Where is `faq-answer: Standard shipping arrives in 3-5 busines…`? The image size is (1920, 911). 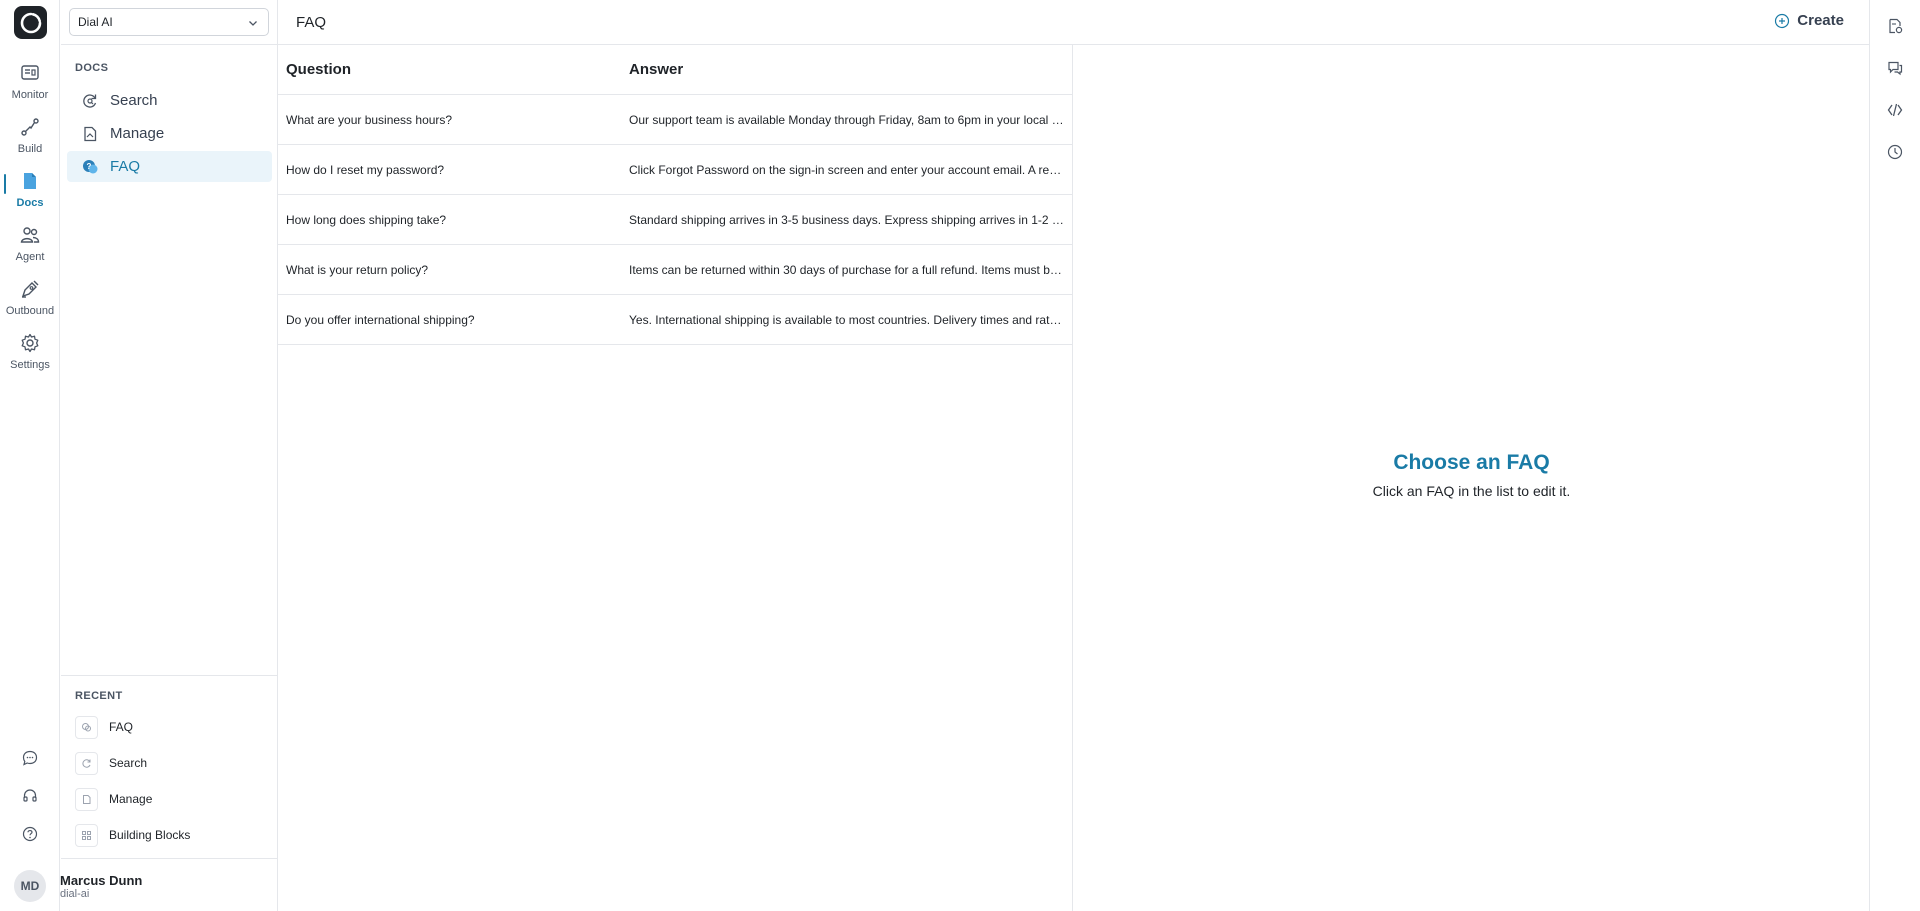
faq-answer: Standard shipping arrives in 3-5 busines… is located at coordinates (847, 220).